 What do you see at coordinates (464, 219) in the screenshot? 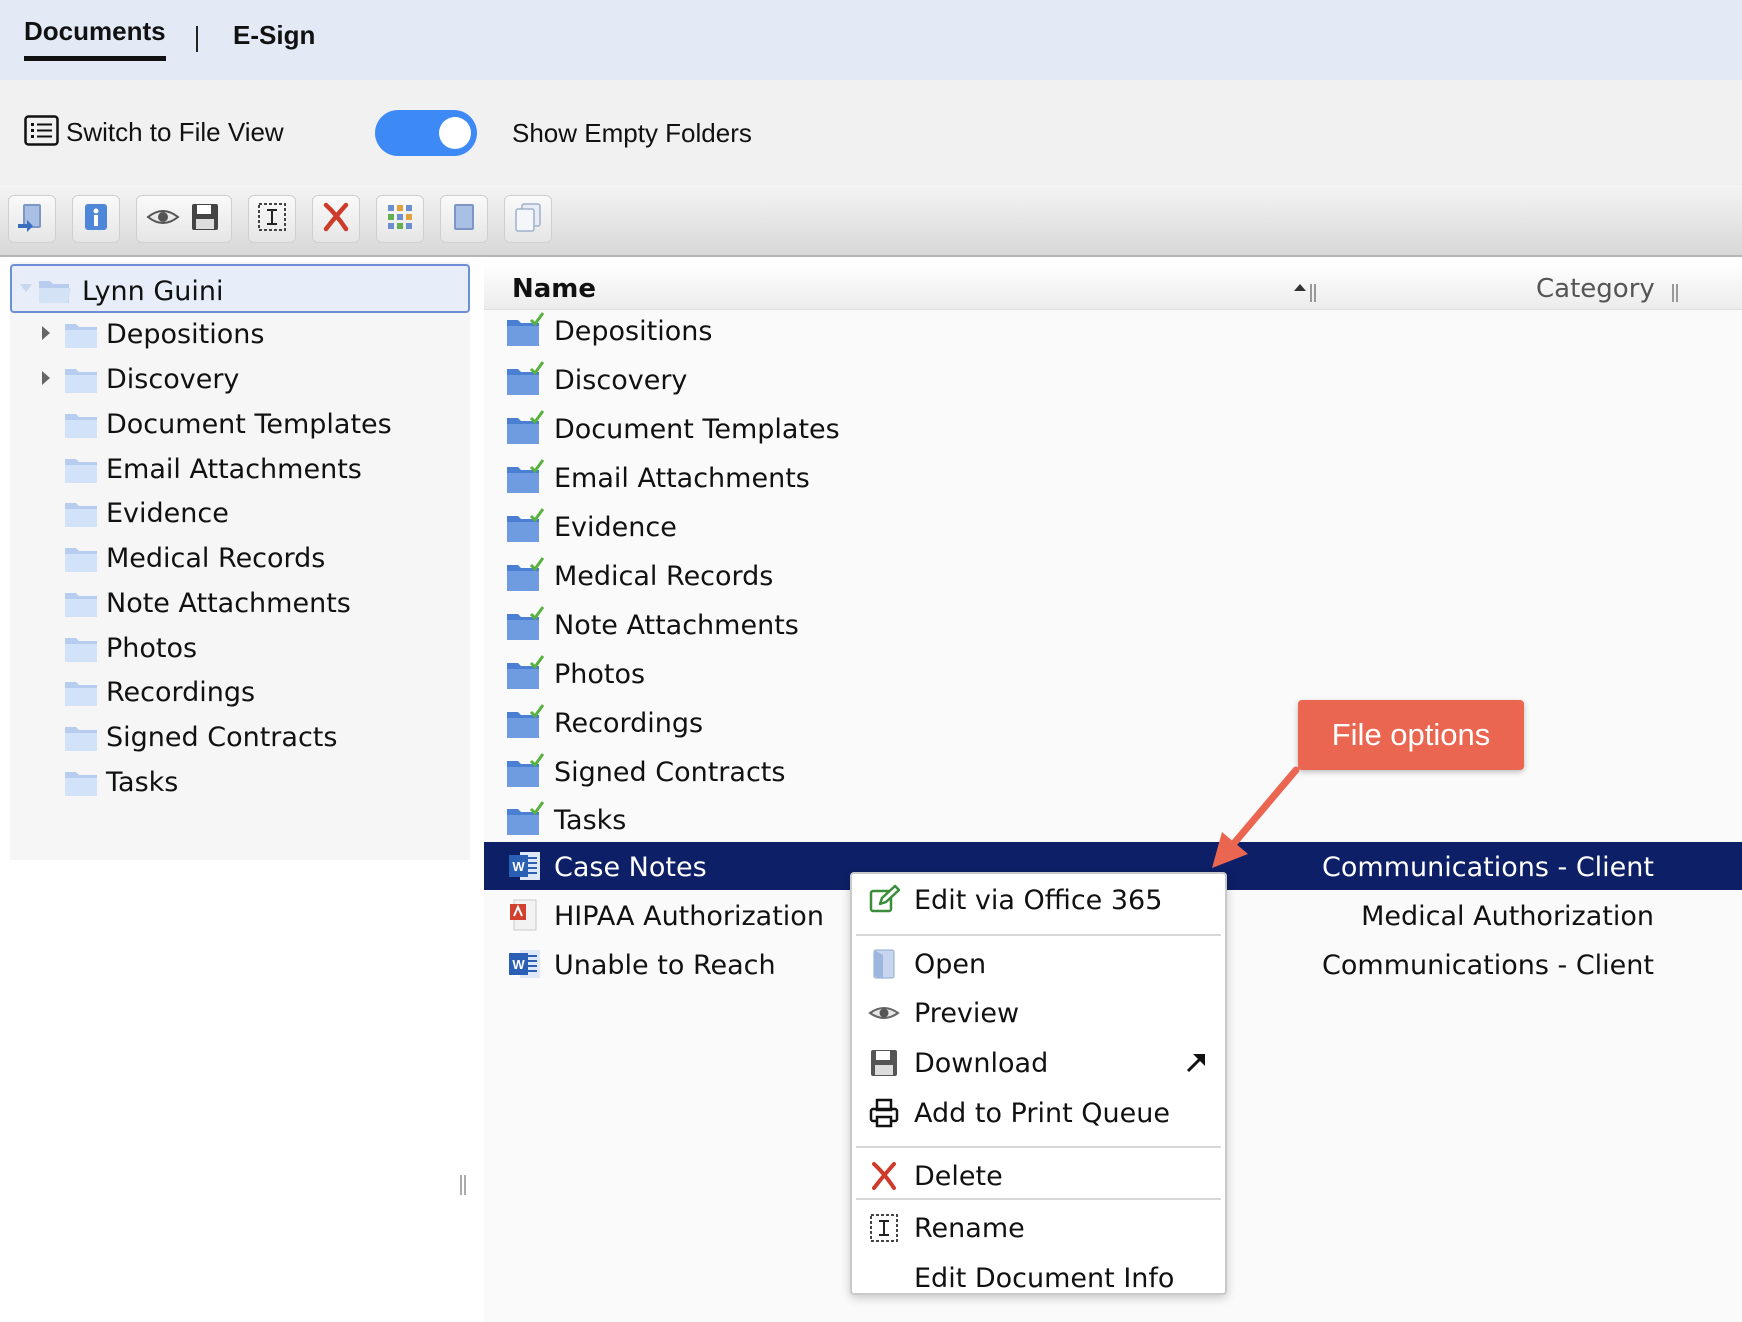
I see `document-button` at bounding box center [464, 219].